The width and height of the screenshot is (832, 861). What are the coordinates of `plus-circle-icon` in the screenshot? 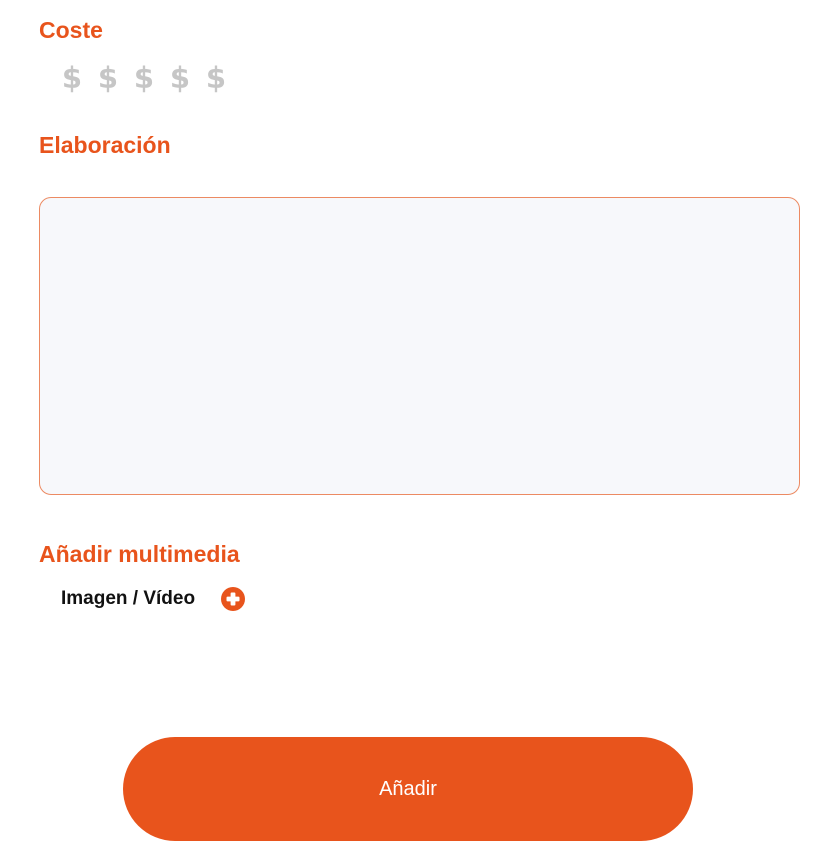 It's located at (233, 599).